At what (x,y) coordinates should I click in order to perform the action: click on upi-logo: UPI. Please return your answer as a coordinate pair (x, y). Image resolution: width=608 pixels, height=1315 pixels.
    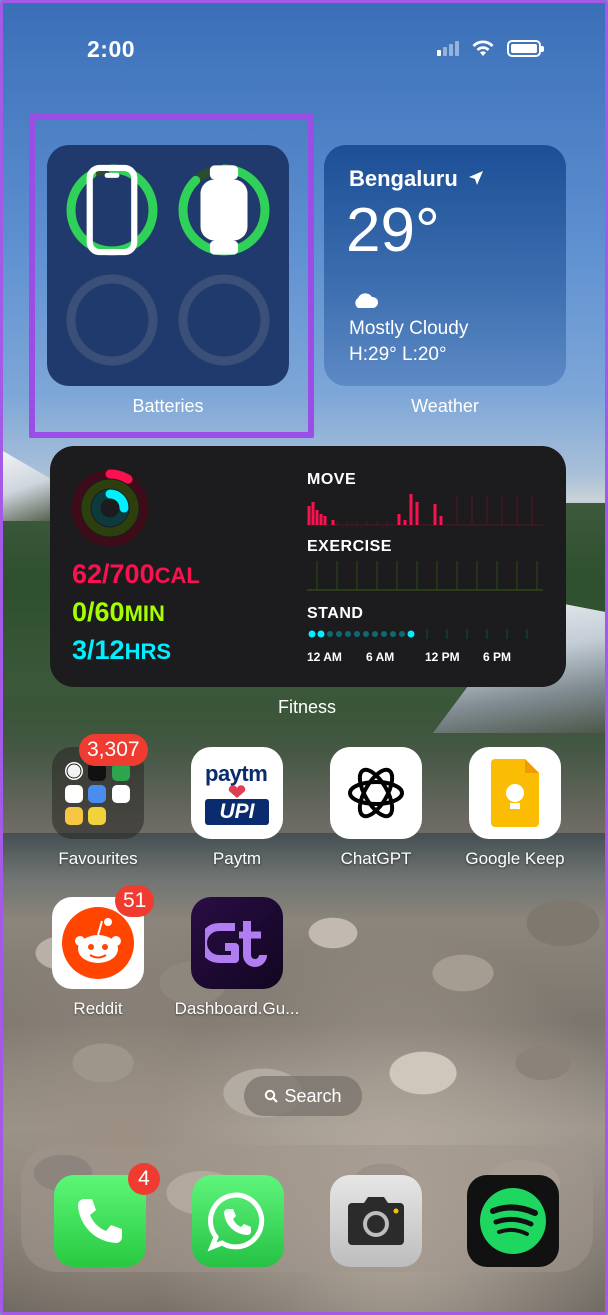
    Looking at the image, I should click on (237, 812).